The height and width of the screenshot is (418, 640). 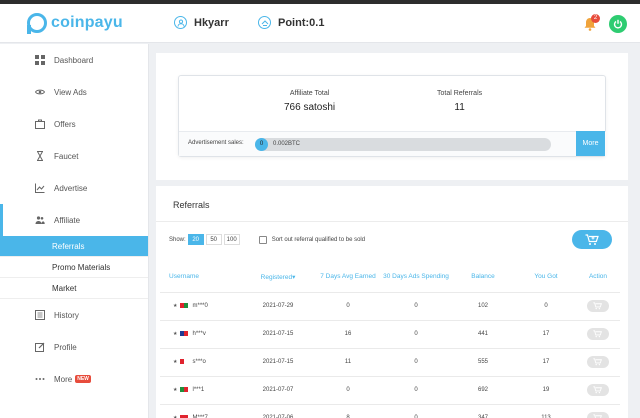 I want to click on advertisement-sales-bar: Advertisement sales: 0 0.002BTC, so click(x=392, y=143).